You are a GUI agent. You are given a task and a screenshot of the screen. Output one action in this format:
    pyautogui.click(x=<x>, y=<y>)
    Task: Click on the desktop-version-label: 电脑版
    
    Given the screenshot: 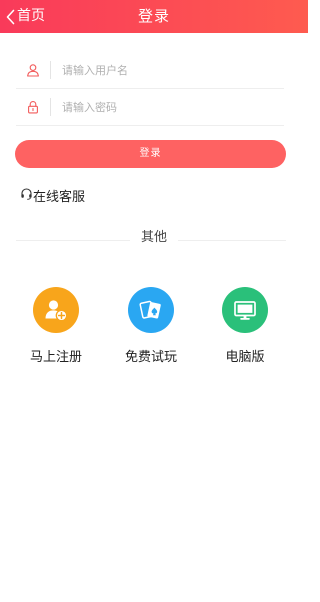 What is the action you would take?
    pyautogui.click(x=245, y=357)
    